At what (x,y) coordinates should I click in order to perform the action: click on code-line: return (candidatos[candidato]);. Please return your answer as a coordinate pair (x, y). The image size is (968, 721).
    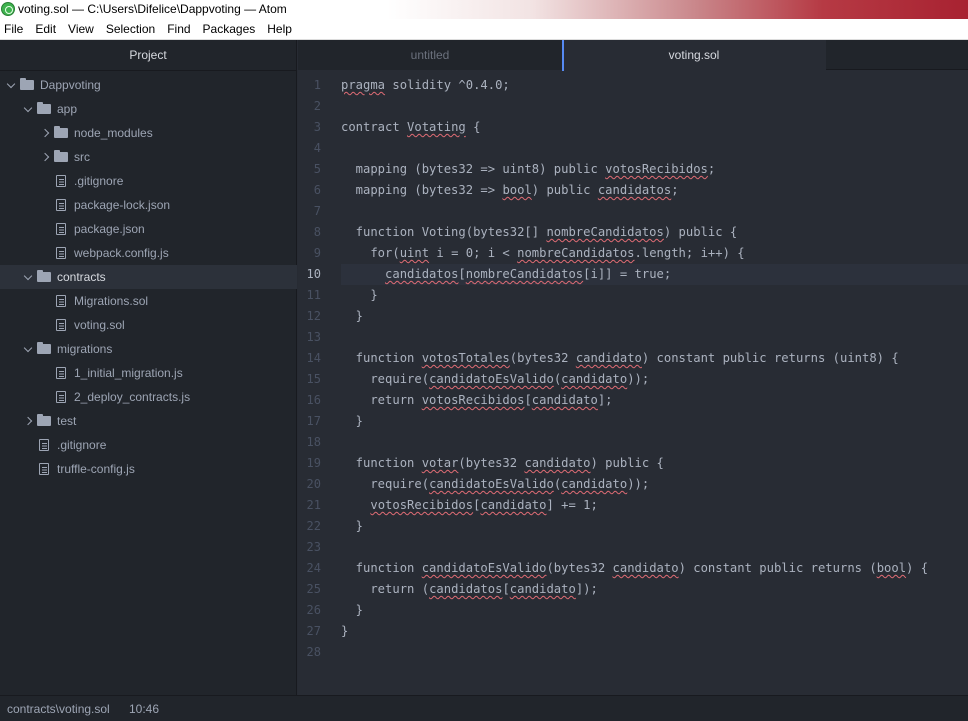
    Looking at the image, I should click on (469, 589).